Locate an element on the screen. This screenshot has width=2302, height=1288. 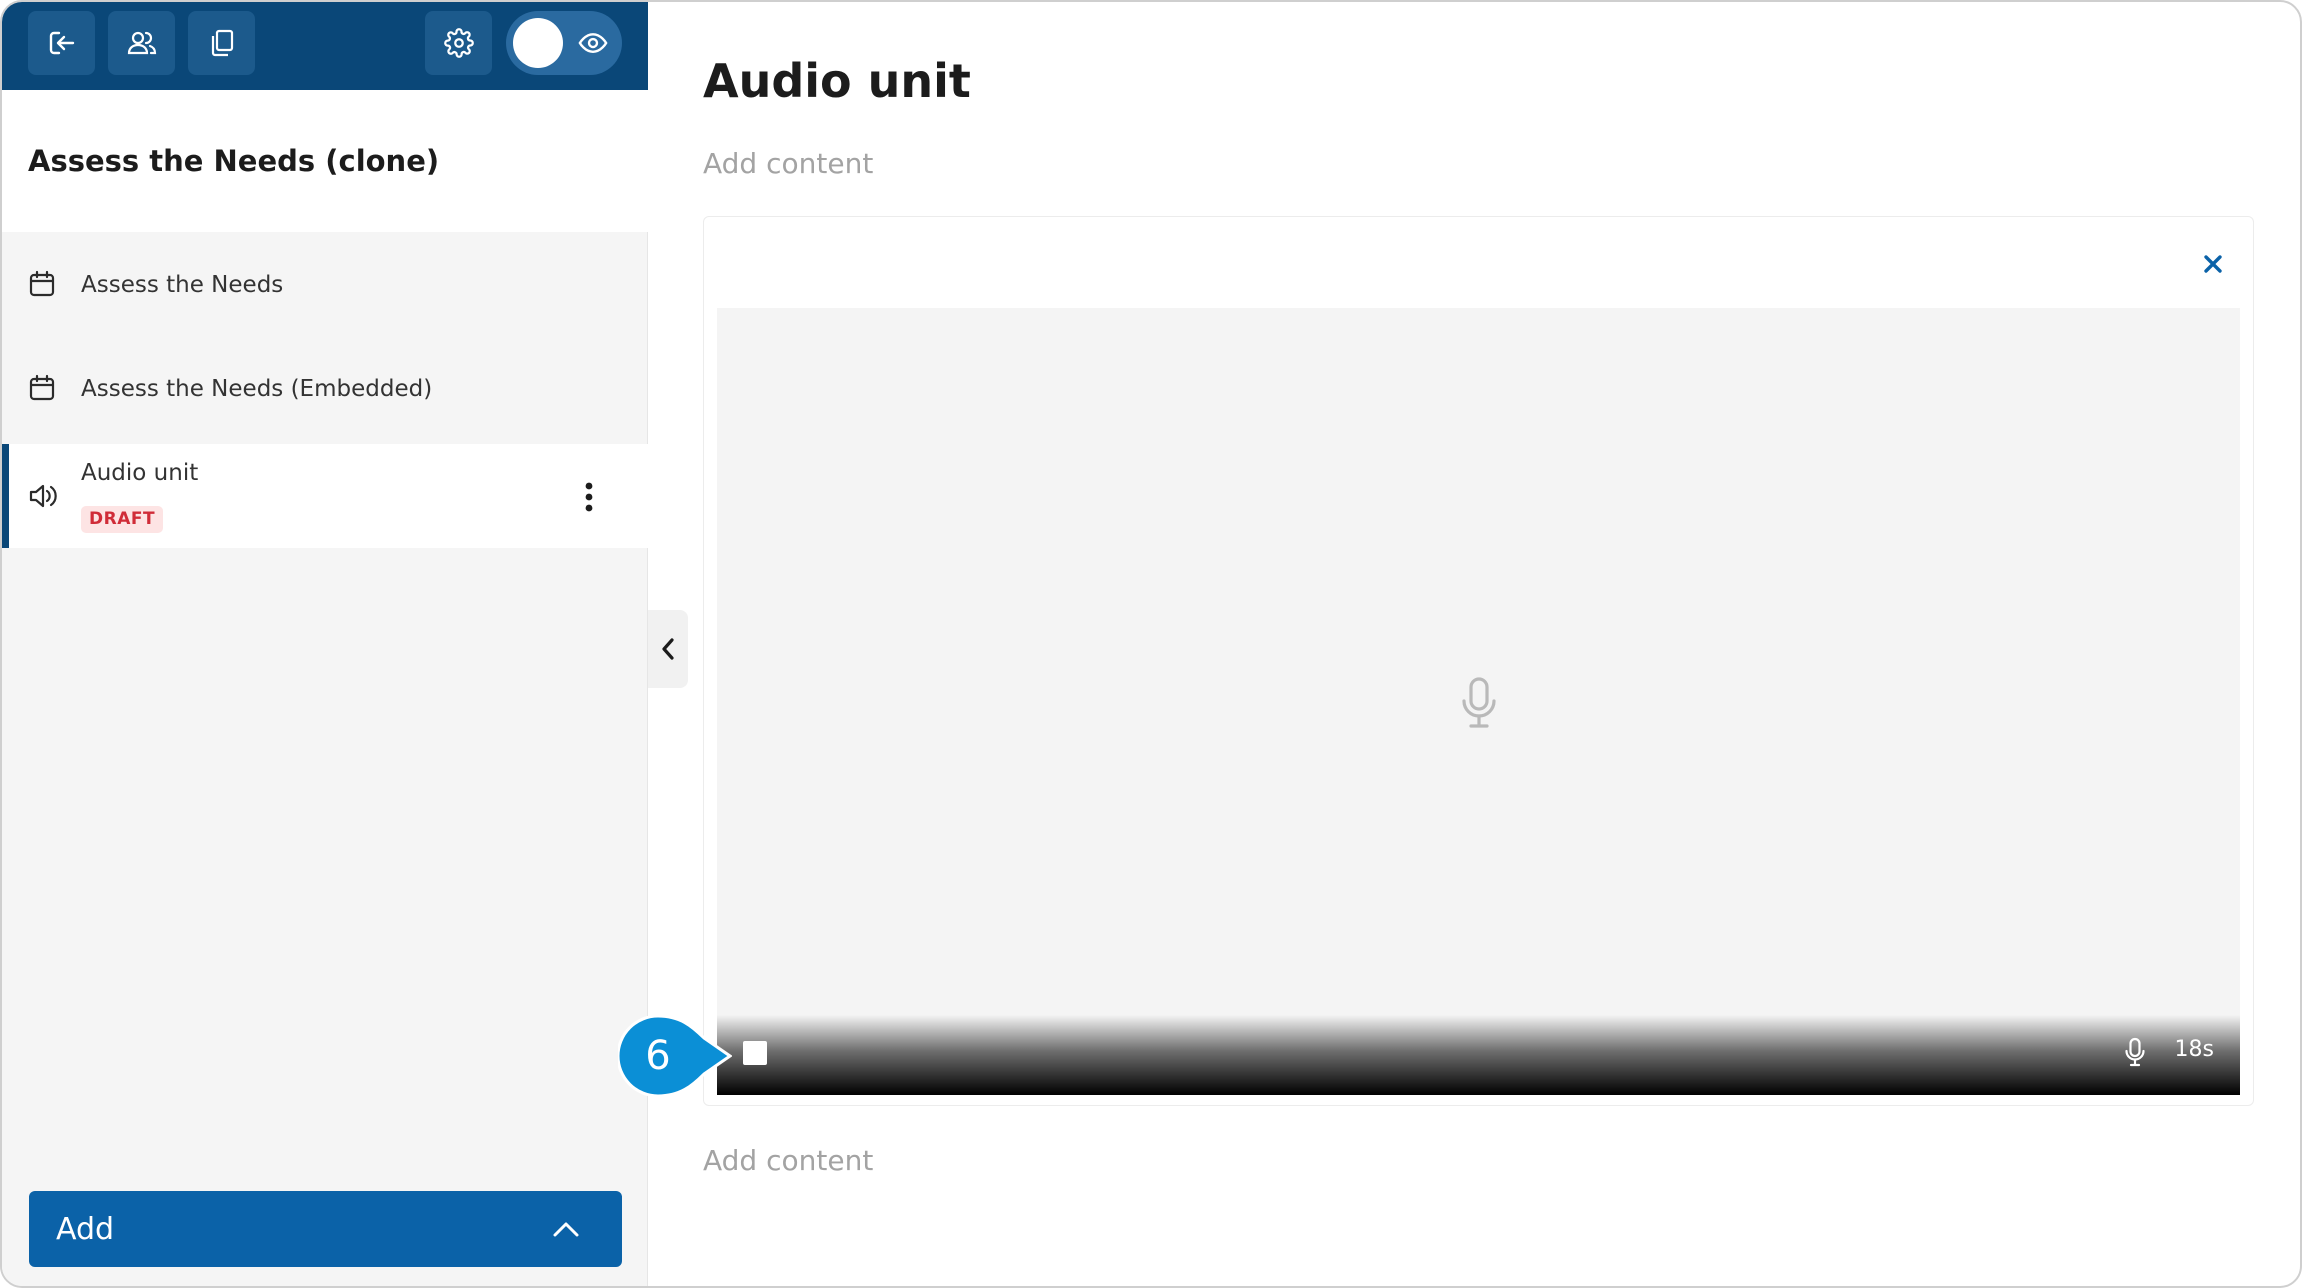
copy-button is located at coordinates (221, 43).